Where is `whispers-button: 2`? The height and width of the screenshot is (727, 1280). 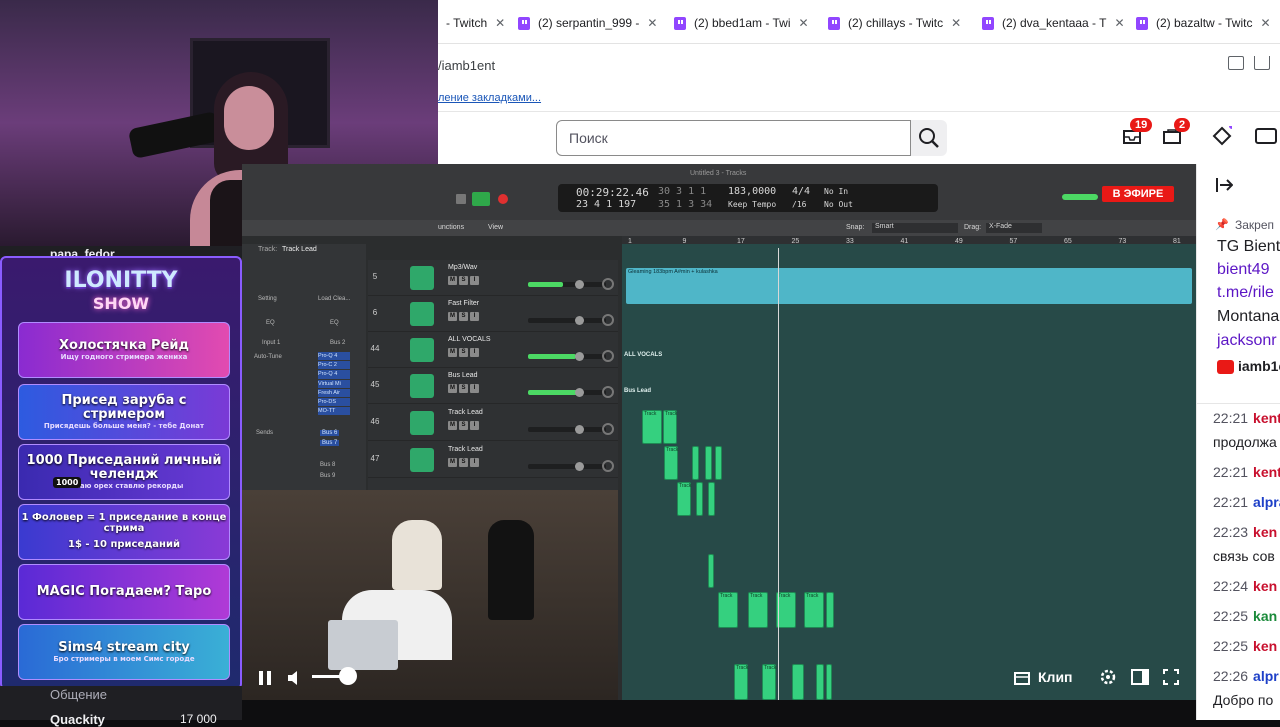
whispers-button: 2 is located at coordinates (1176, 131).